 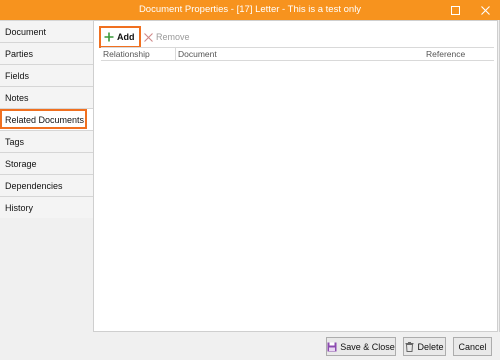 What do you see at coordinates (47, 119) in the screenshot?
I see `sidebar-item-related-documents: Related Documents` at bounding box center [47, 119].